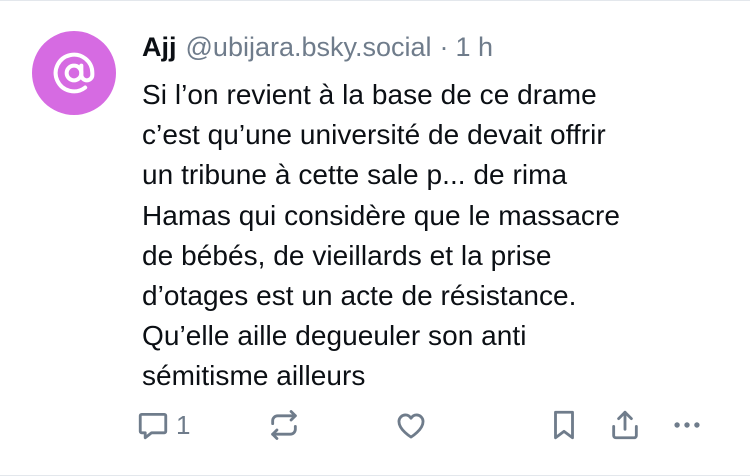 The height and width of the screenshot is (476, 750). I want to click on repost-button, so click(284, 425).